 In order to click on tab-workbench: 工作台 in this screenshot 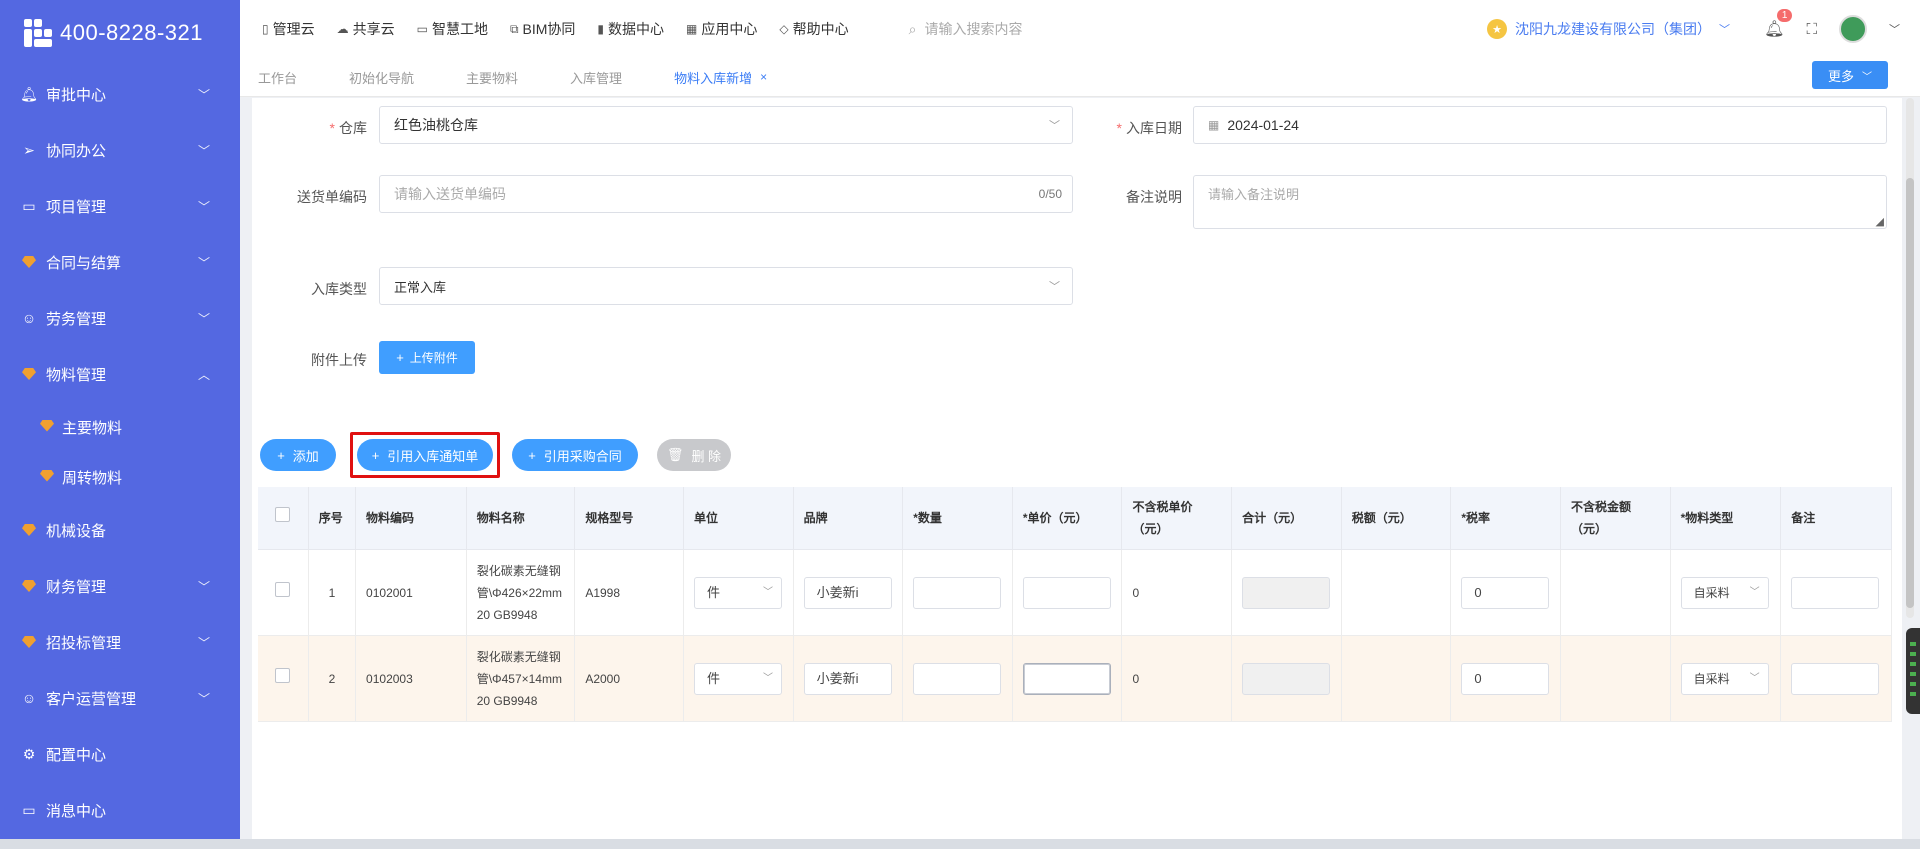, I will do `click(281, 77)`.